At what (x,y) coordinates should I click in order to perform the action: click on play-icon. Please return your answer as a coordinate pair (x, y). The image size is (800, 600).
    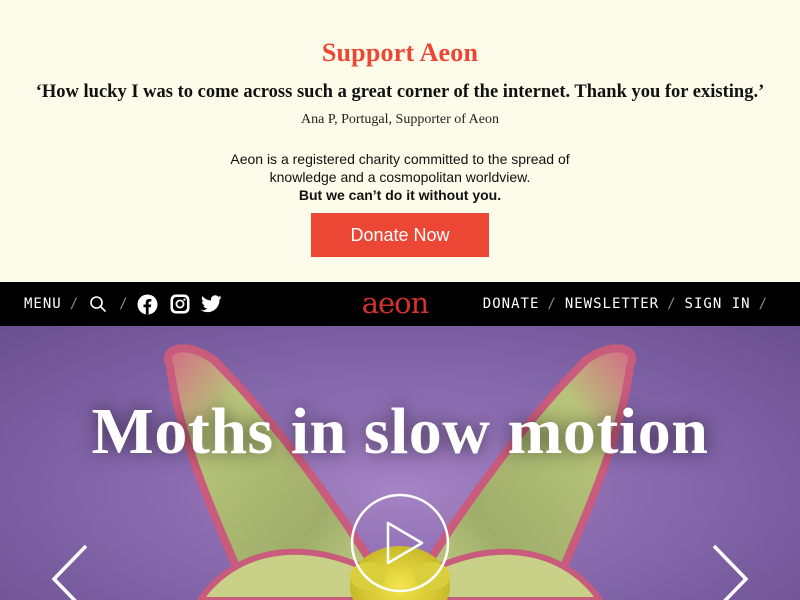
    Looking at the image, I should click on (400, 543).